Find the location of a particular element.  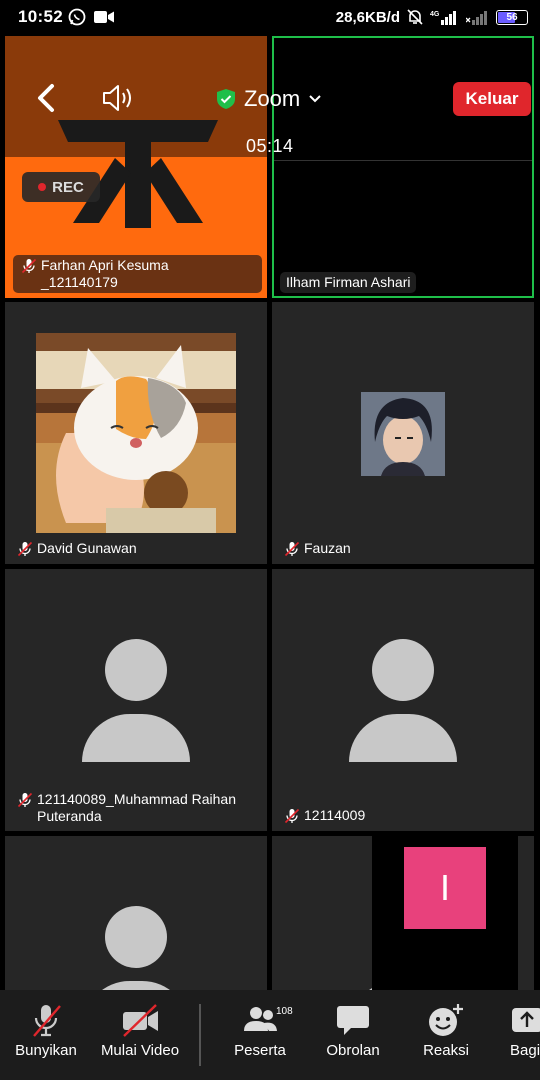

reactions-button: Reaksi is located at coordinates (446, 1035).